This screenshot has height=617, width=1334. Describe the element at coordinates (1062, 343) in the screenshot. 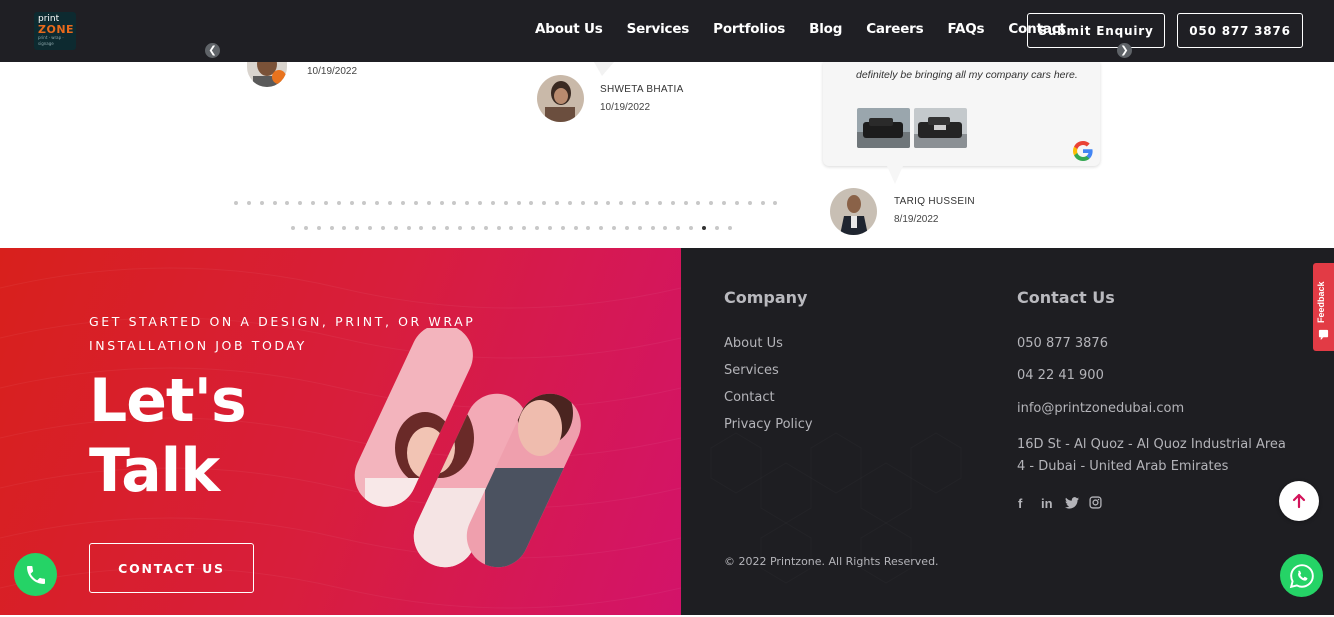

I see `footer-phone-mobile: 050 877 3876` at that location.